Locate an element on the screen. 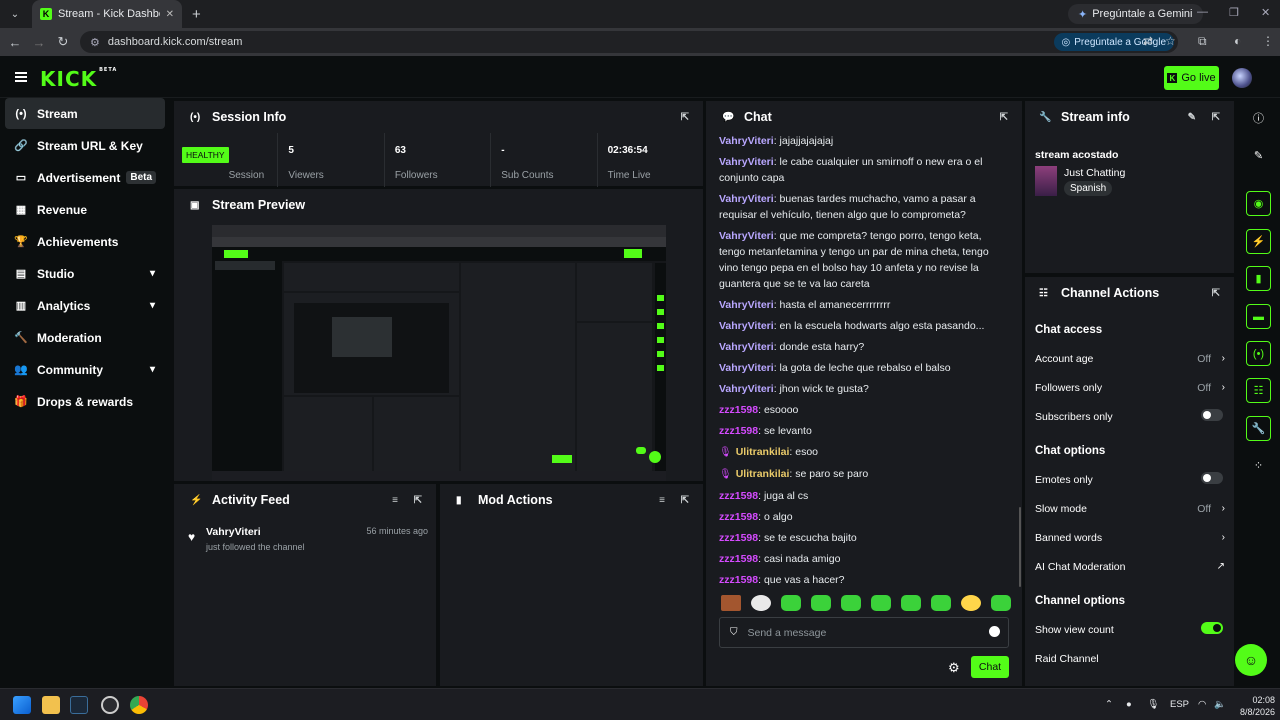 The image size is (1280, 720). sidebar-item-drops-rewards: 🎁 Drops & rewards is located at coordinates (85, 401).